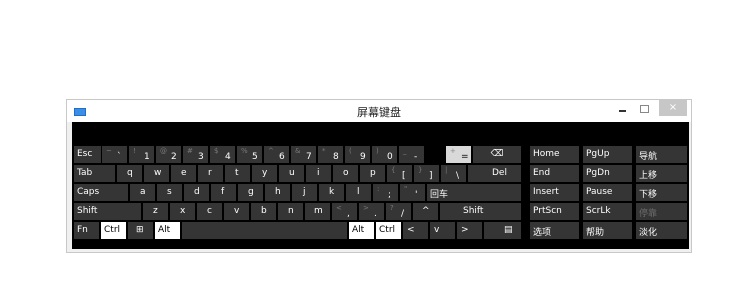 This screenshot has width=750, height=288. What do you see at coordinates (554, 211) in the screenshot?
I see `key-prtscn: PrtScn` at bounding box center [554, 211].